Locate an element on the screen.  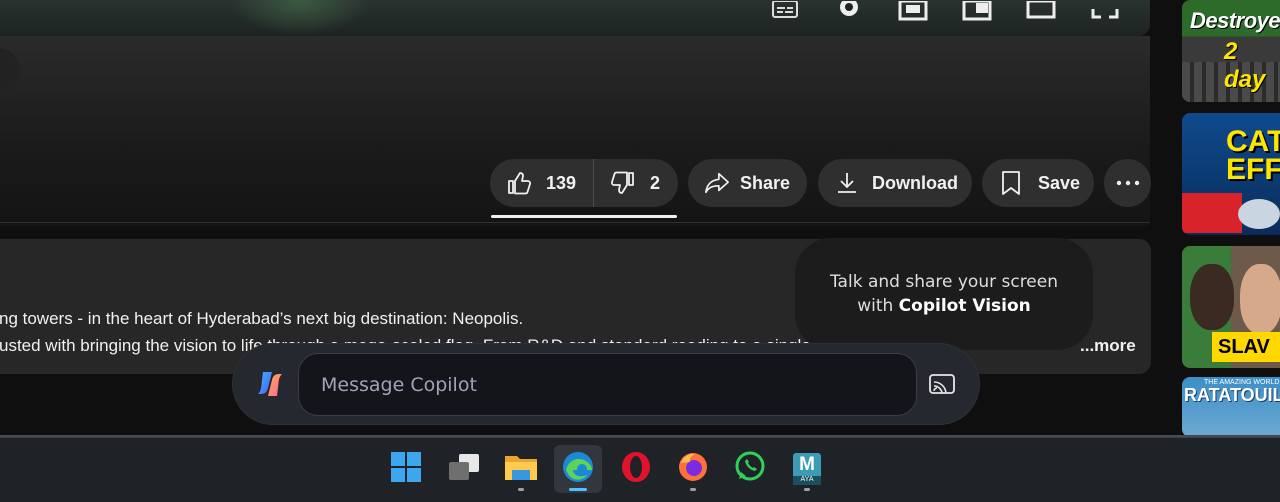
action-bar: 139 2 Share Download Save is located at coordinates (575, 183).